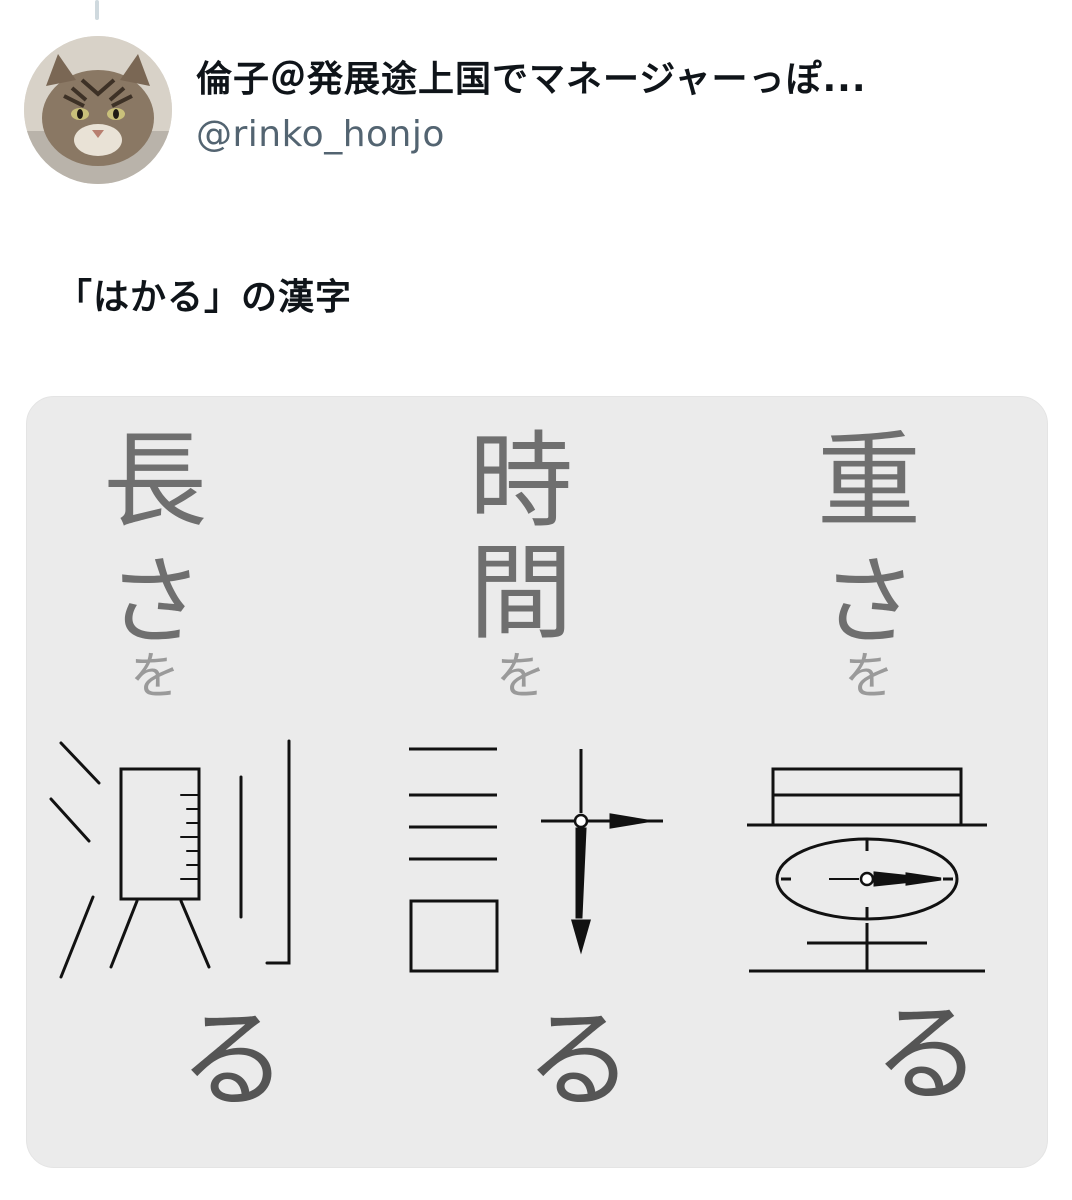  What do you see at coordinates (155, 676) in the screenshot?
I see `col1-wo-char: を` at bounding box center [155, 676].